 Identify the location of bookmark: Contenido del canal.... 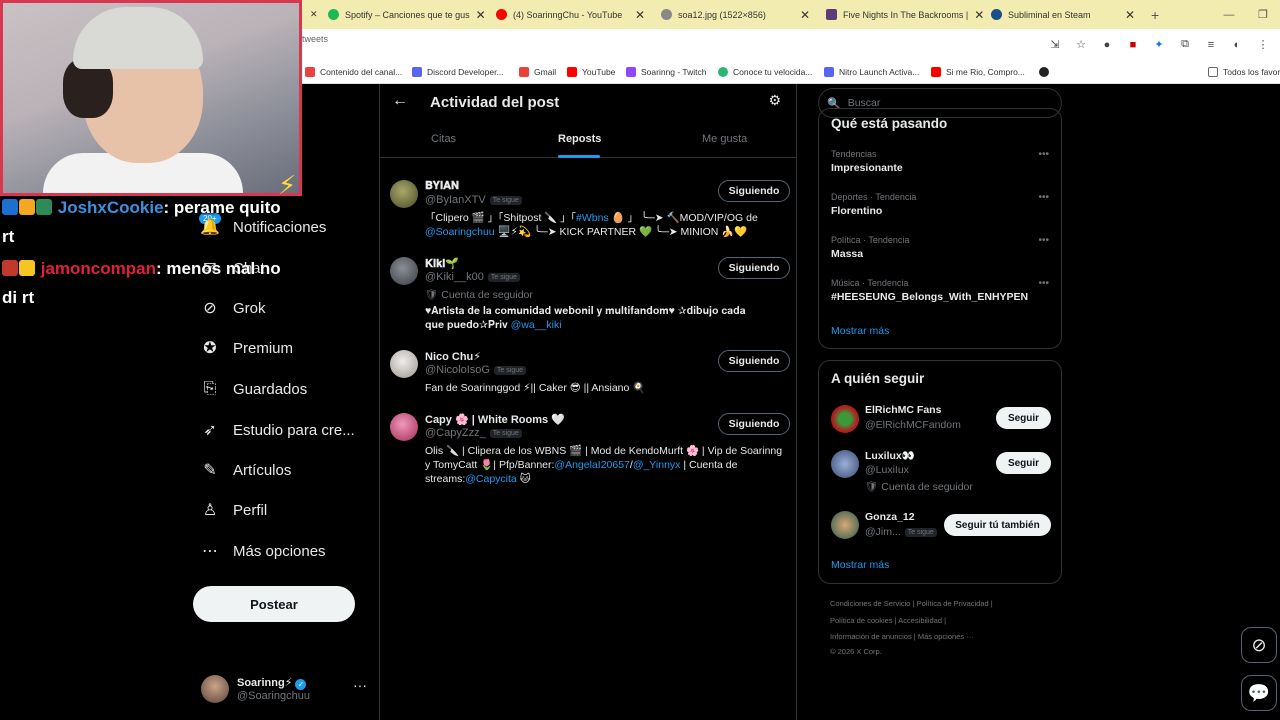
(353, 72).